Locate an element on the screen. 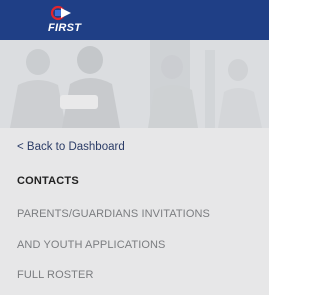  nav-item-contacts: CONTACTS is located at coordinates (48, 181).